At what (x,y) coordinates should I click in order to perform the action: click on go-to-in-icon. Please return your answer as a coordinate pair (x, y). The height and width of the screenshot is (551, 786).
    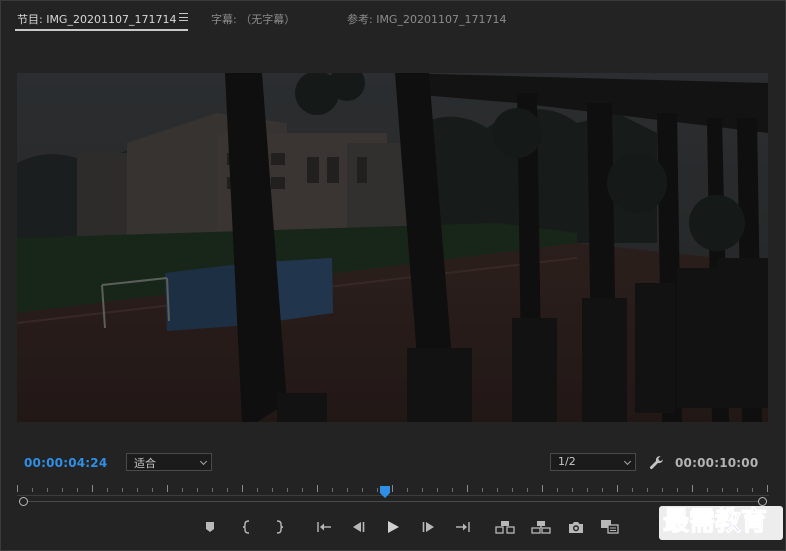
    Looking at the image, I should click on (324, 527).